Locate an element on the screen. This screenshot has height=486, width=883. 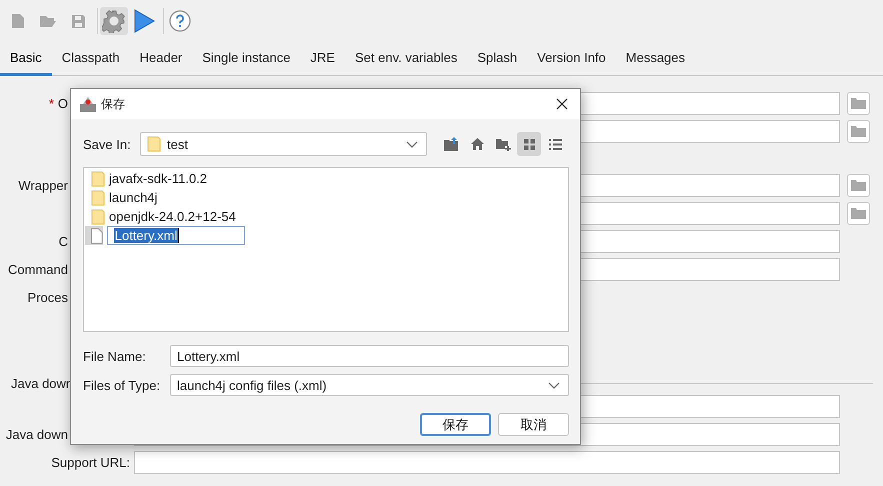
field-label: C is located at coordinates (63, 241).